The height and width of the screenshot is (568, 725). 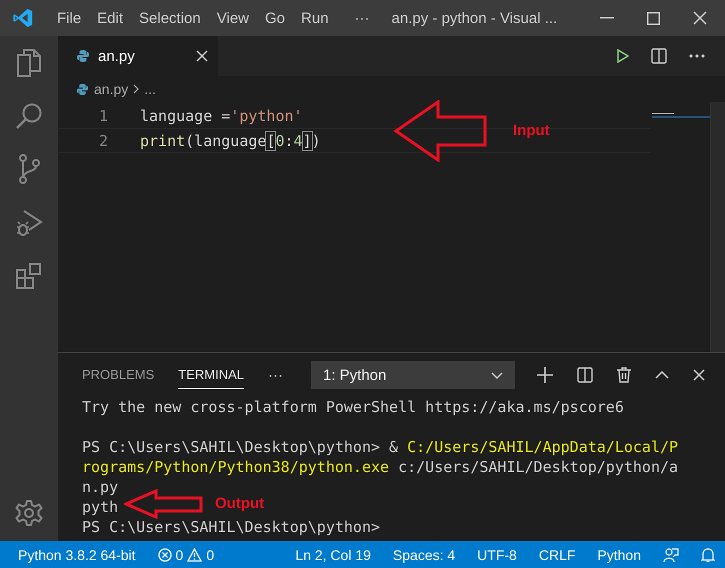 I want to click on language-mode: Python, so click(x=619, y=554).